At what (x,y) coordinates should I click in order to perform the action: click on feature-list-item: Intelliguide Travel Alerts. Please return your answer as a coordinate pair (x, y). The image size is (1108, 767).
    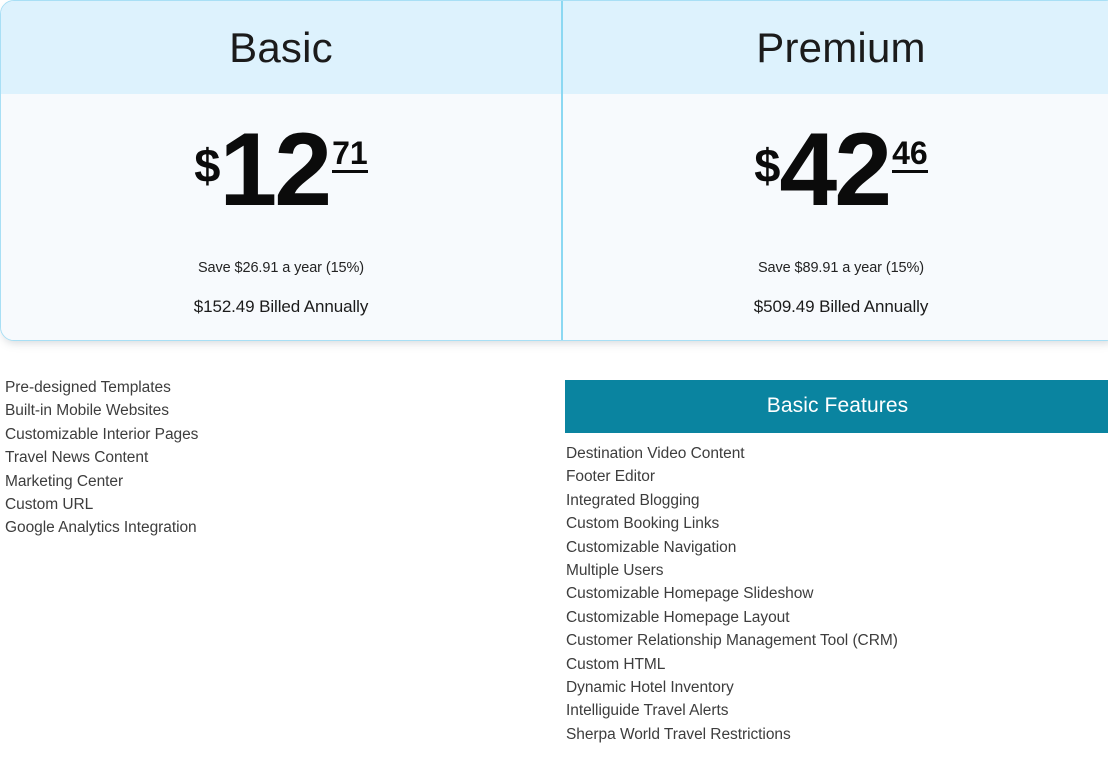
    Looking at the image, I should click on (647, 711).